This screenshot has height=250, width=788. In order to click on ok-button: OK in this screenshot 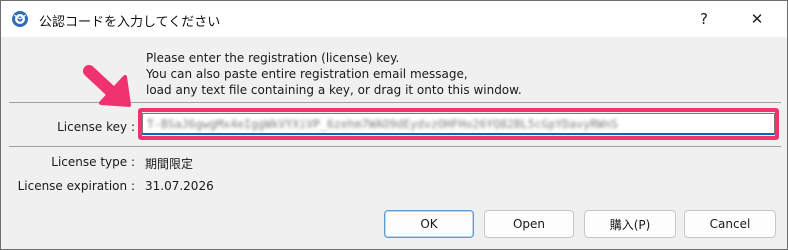, I will do `click(429, 224)`.